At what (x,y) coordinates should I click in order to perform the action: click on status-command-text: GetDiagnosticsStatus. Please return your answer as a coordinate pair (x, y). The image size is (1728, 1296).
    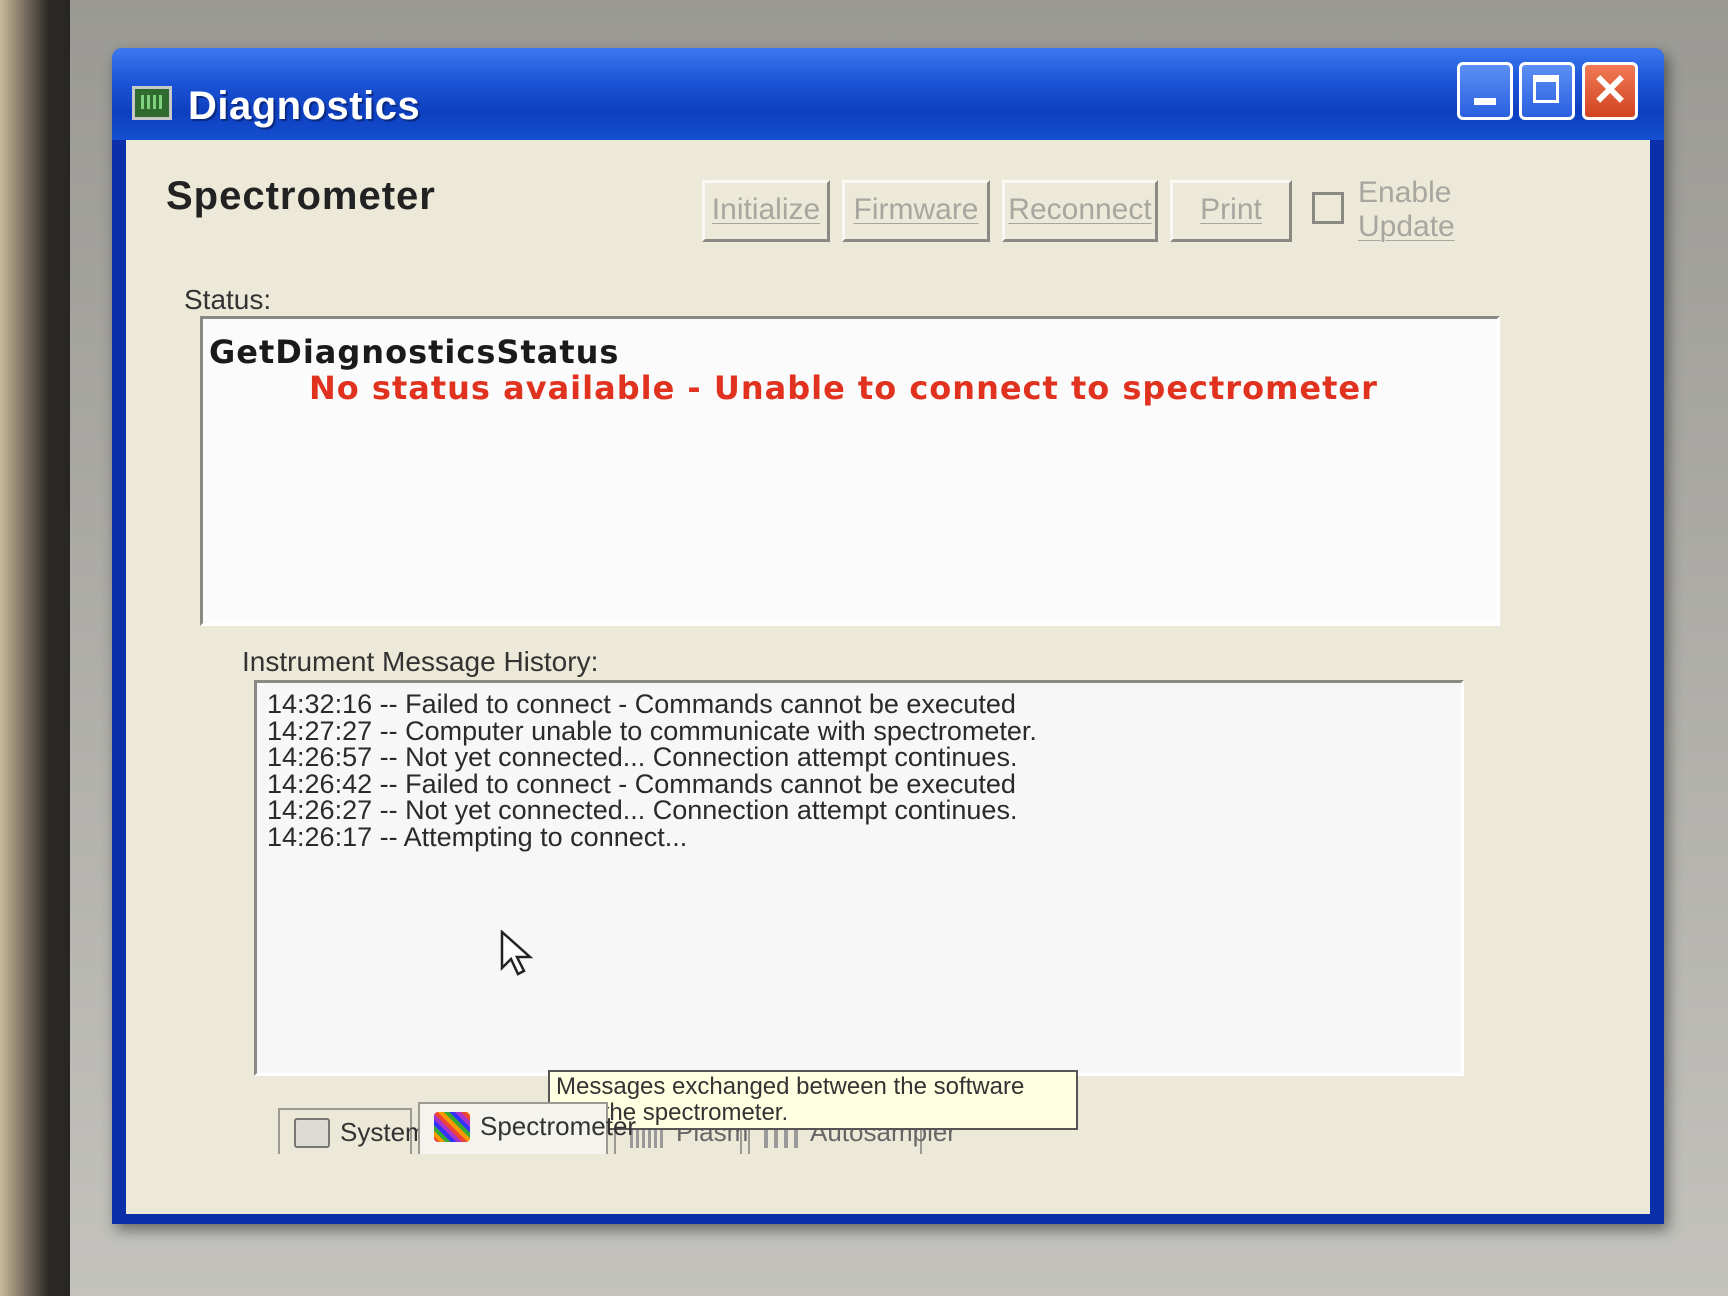
    Looking at the image, I should click on (414, 352).